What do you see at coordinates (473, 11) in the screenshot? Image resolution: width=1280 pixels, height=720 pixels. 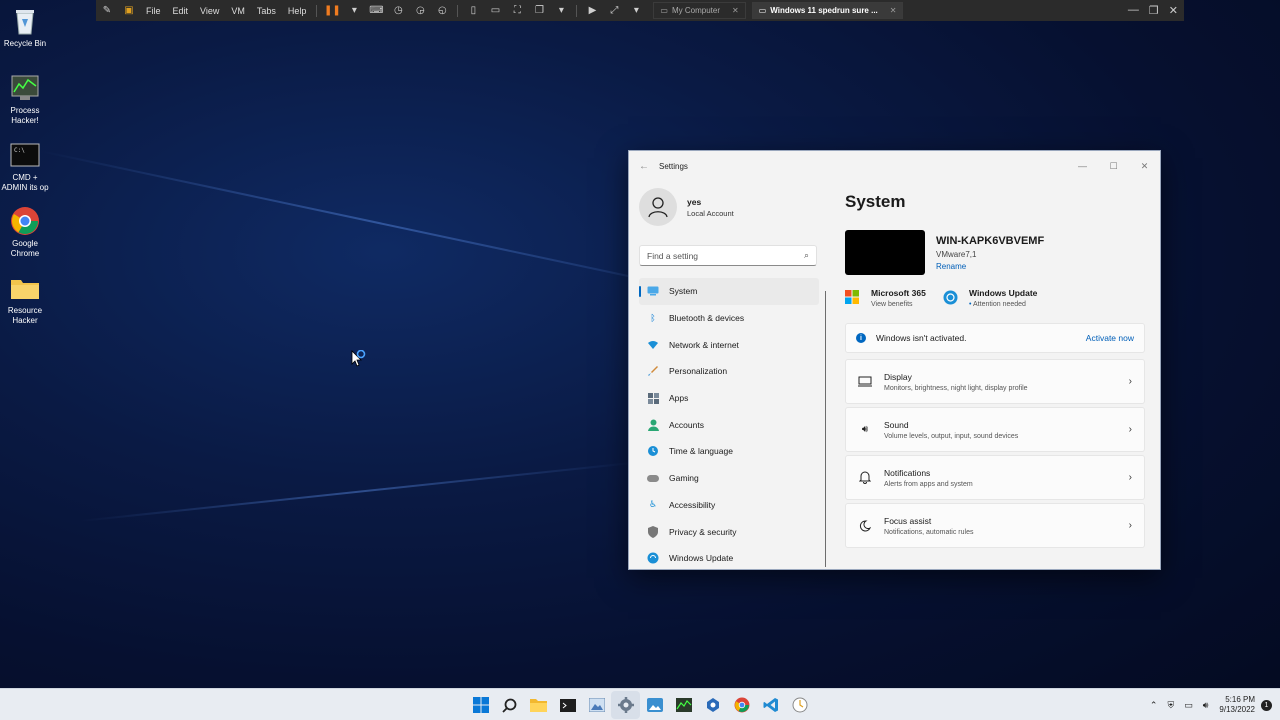 I see `sidebar-toggle-icon: ▯` at bounding box center [473, 11].